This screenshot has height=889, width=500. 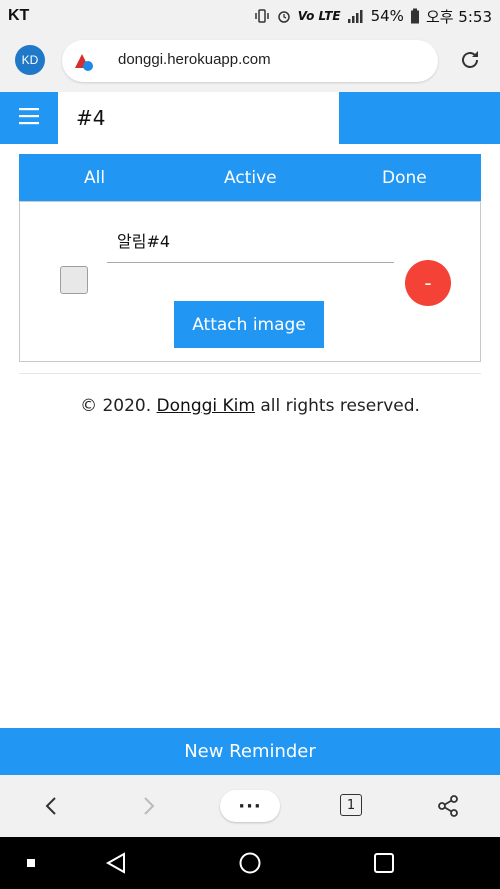 What do you see at coordinates (19, 15) in the screenshot?
I see `carrier-label: KT` at bounding box center [19, 15].